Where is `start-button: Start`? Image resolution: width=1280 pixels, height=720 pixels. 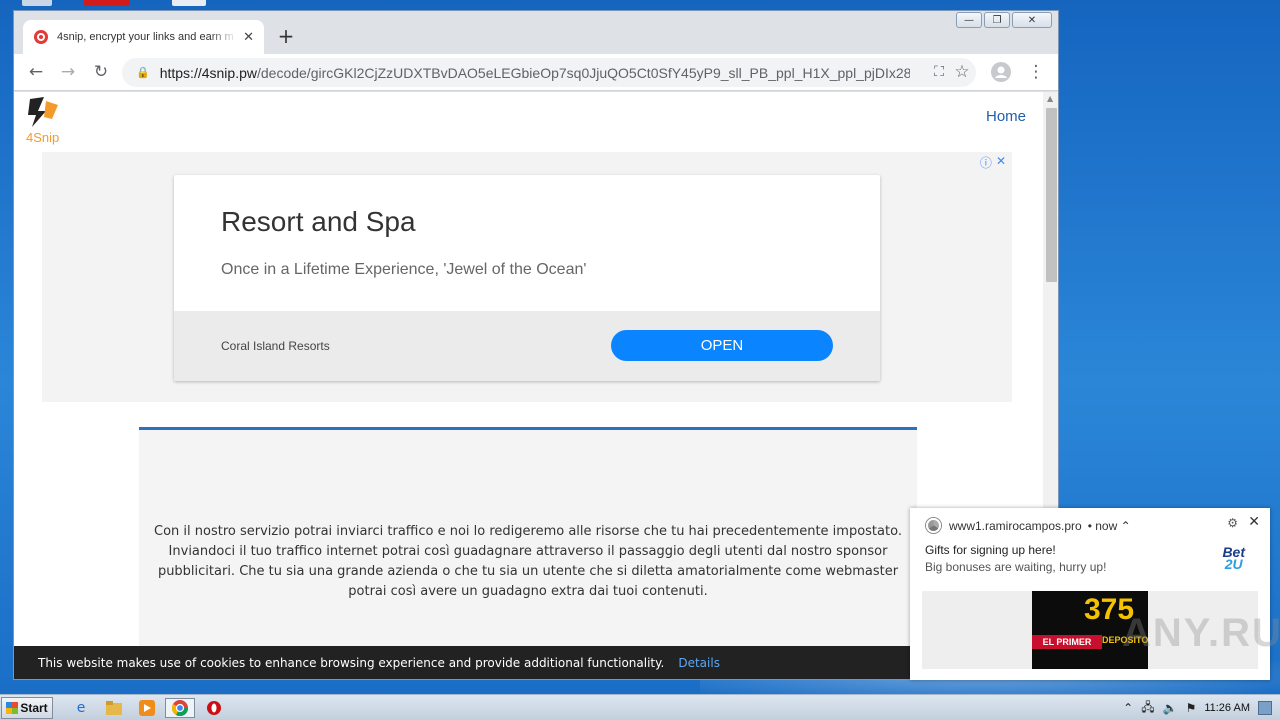 start-button: Start is located at coordinates (27, 708).